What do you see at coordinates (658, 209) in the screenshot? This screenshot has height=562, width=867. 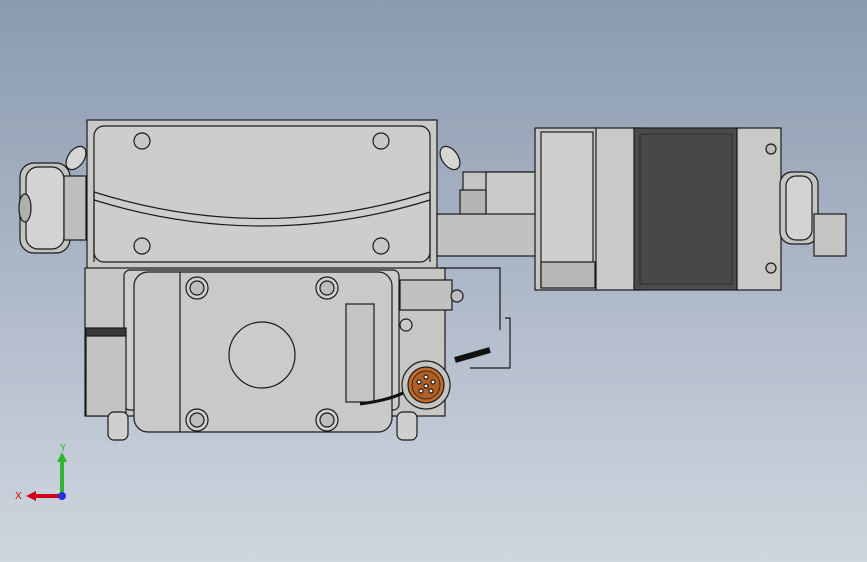 I see `stepper-motor` at bounding box center [658, 209].